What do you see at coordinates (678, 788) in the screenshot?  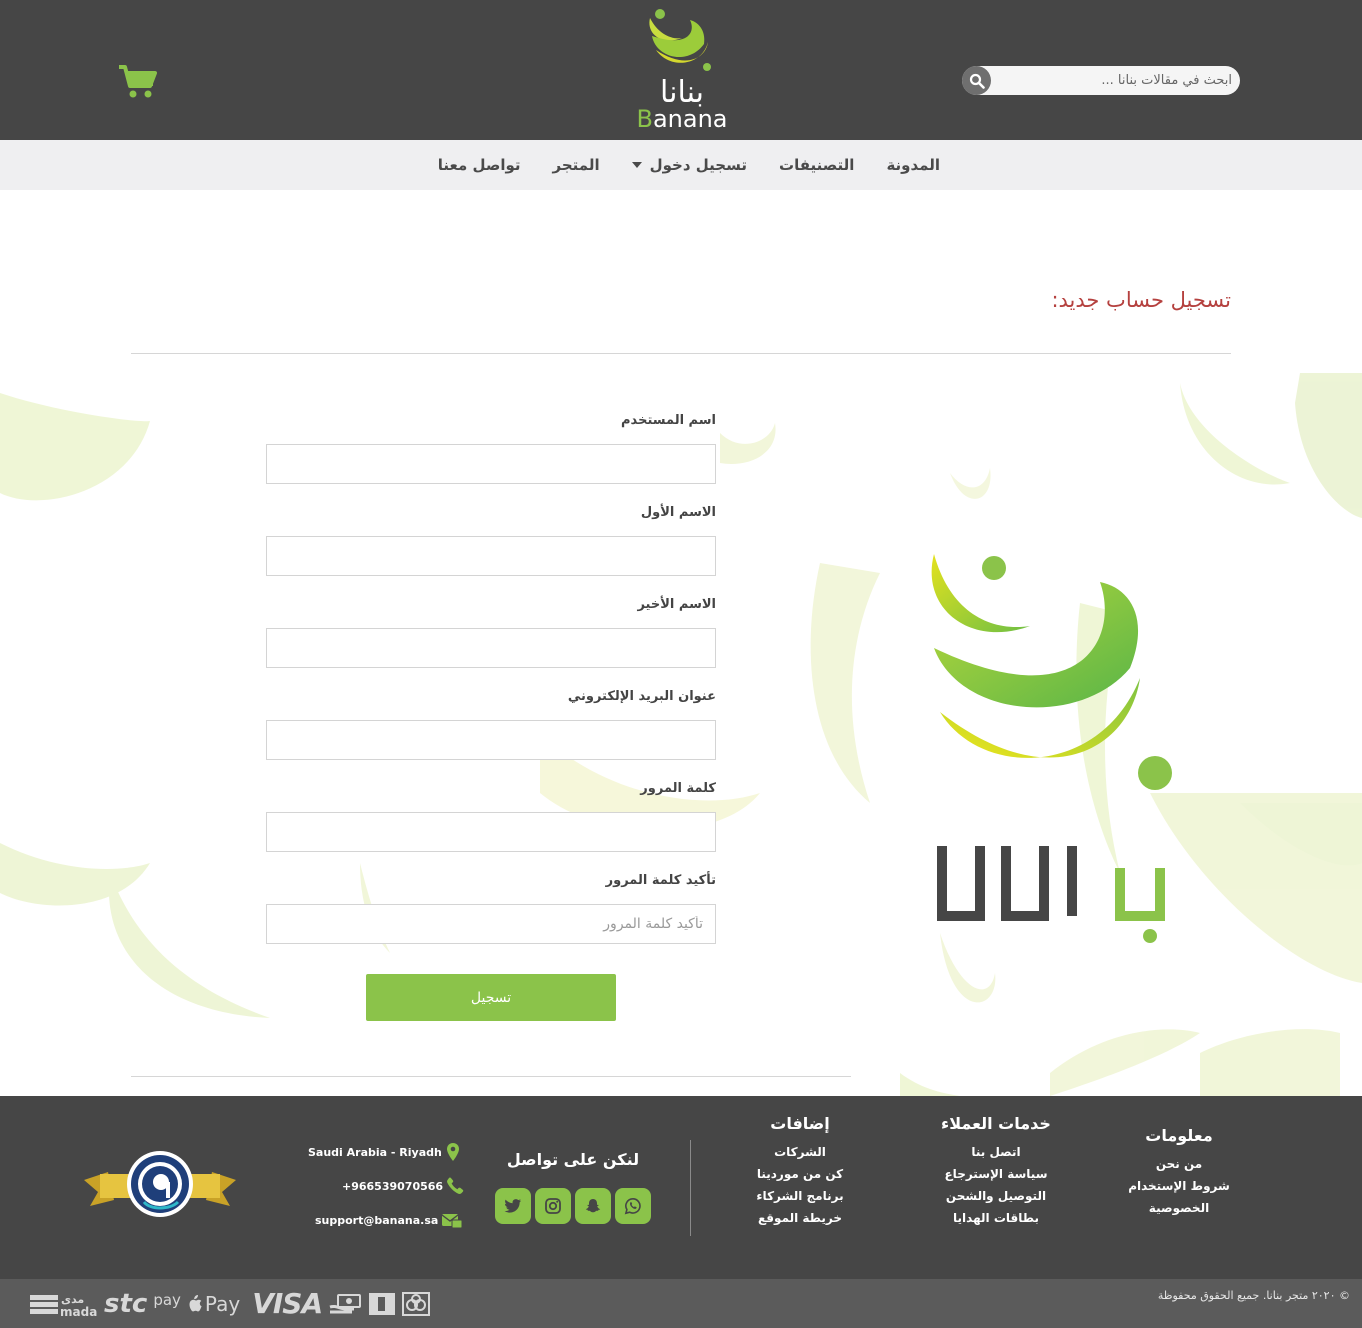 I see `password-label: كلمة المرور` at bounding box center [678, 788].